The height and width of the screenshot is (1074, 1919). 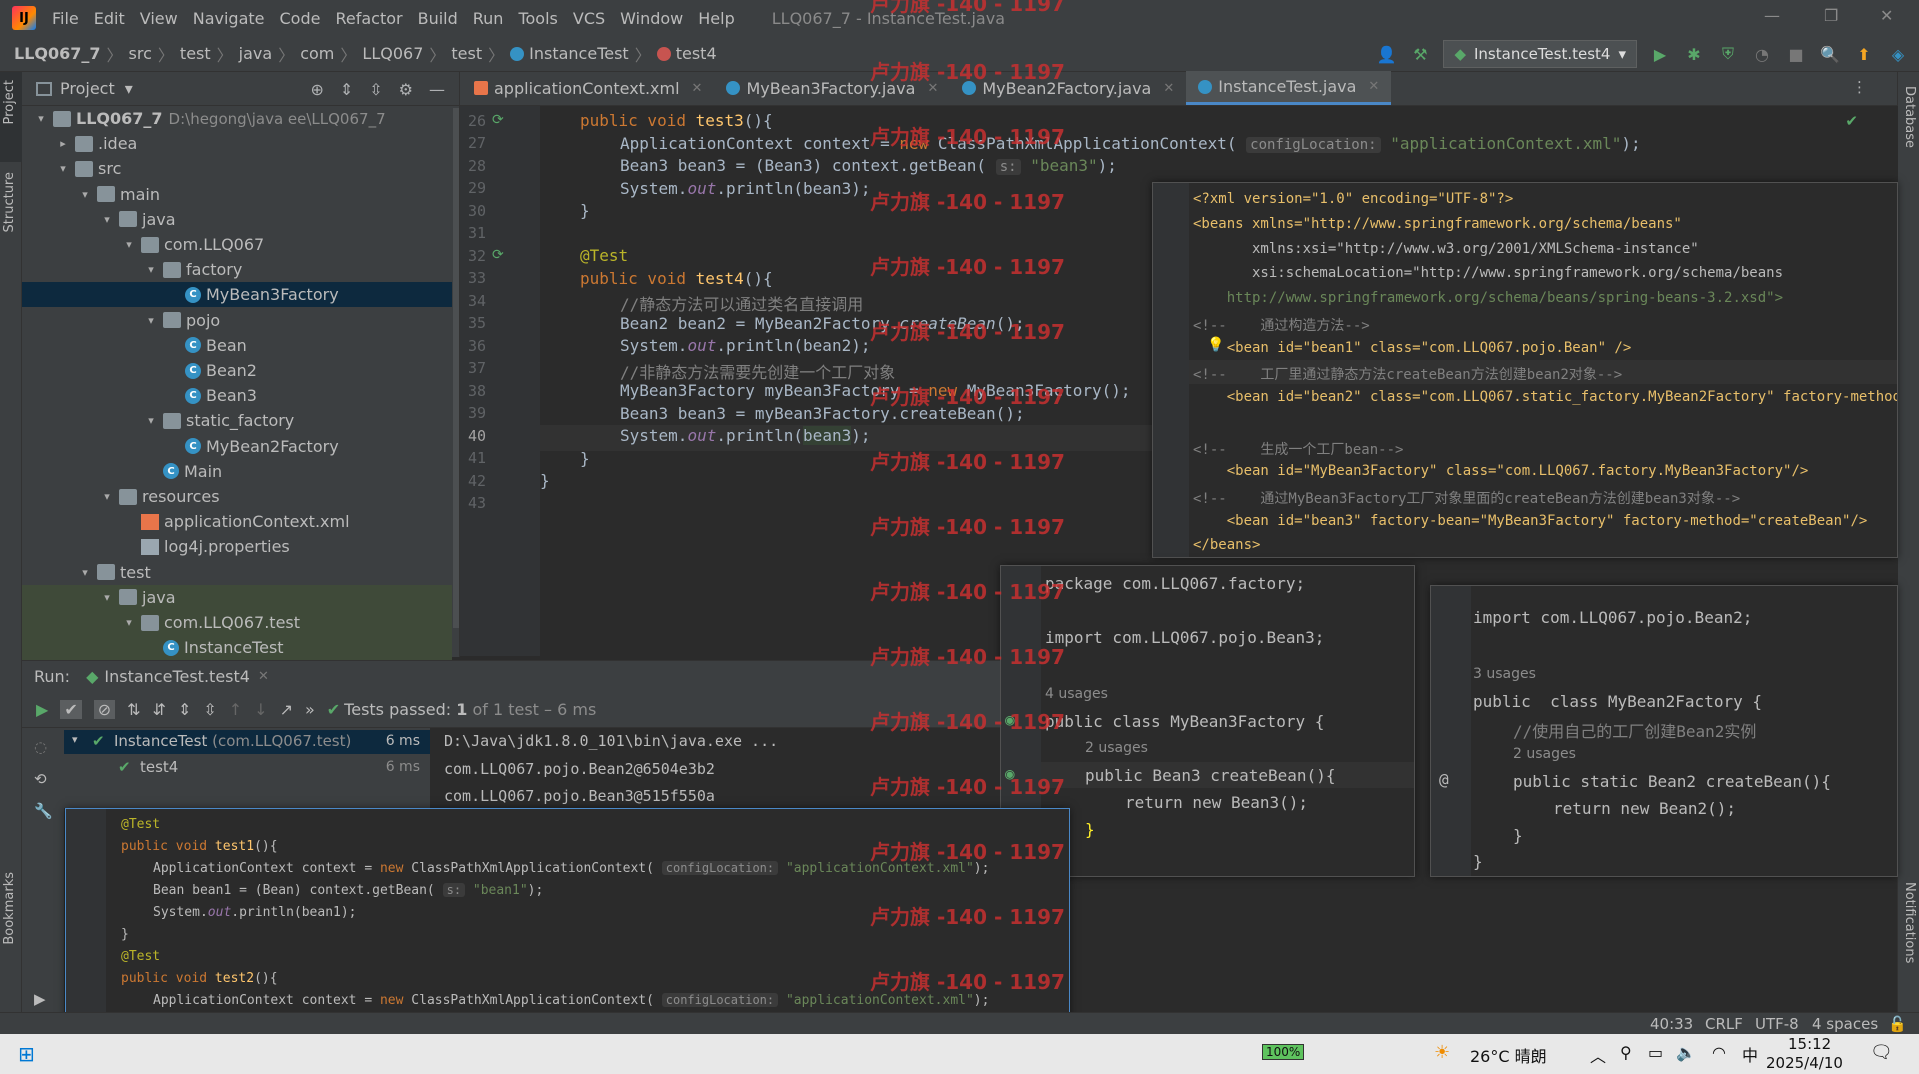 I want to click on menu-run: Run, so click(x=488, y=18).